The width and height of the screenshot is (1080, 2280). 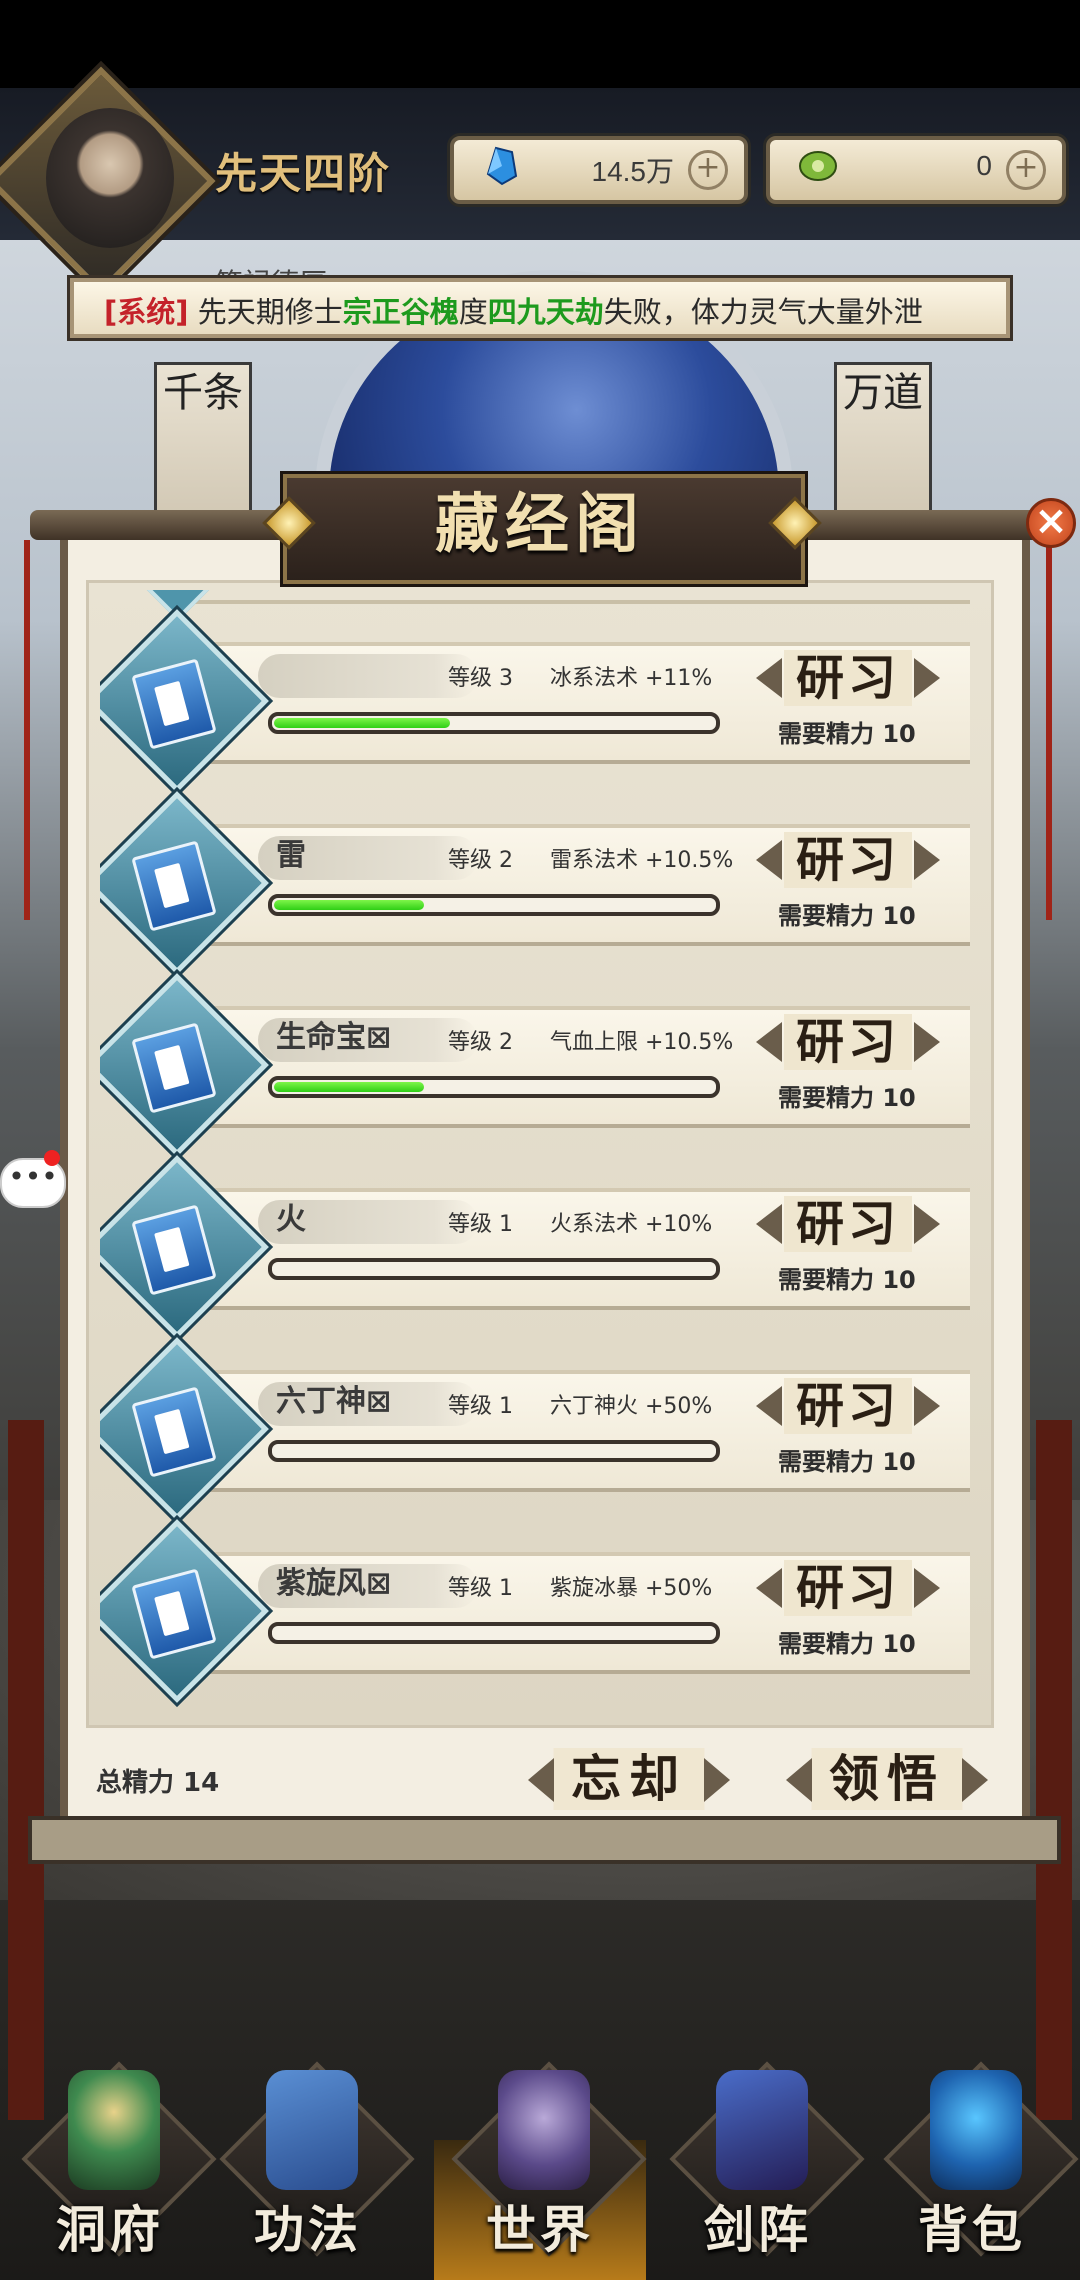 What do you see at coordinates (540, 1611) in the screenshot?
I see `skill-row: 紫旋风⊠ 等级 1 紫旋冰暴 +50% 研习需要精力 10` at bounding box center [540, 1611].